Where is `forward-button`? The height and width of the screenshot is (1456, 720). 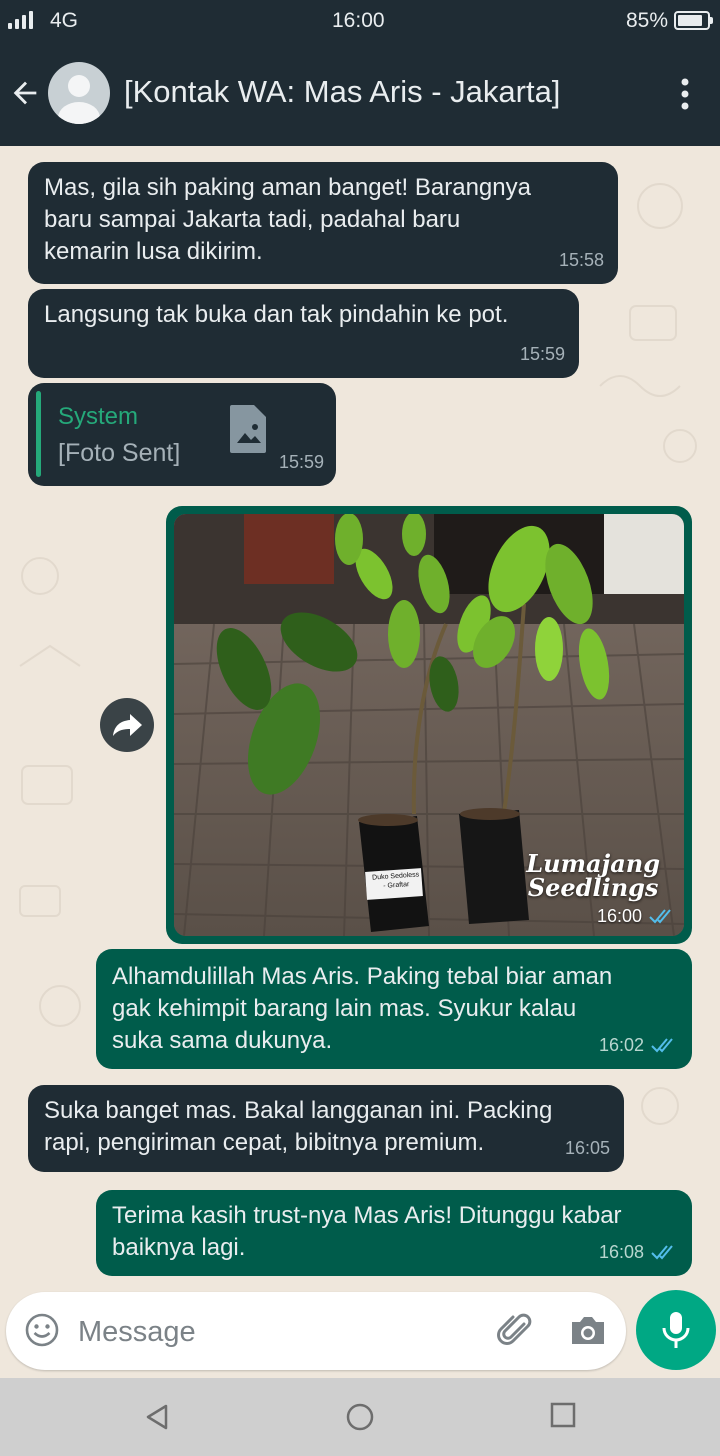 forward-button is located at coordinates (127, 725).